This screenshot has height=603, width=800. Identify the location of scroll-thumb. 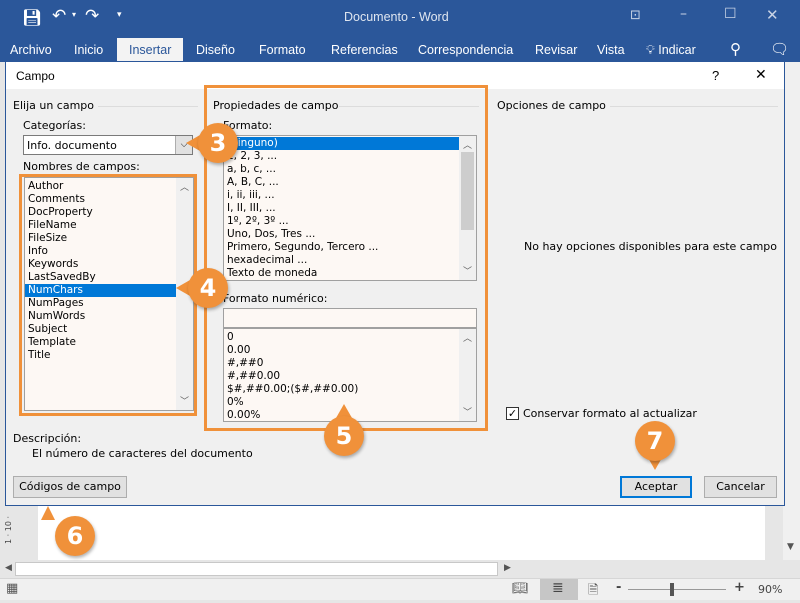
(256, 569).